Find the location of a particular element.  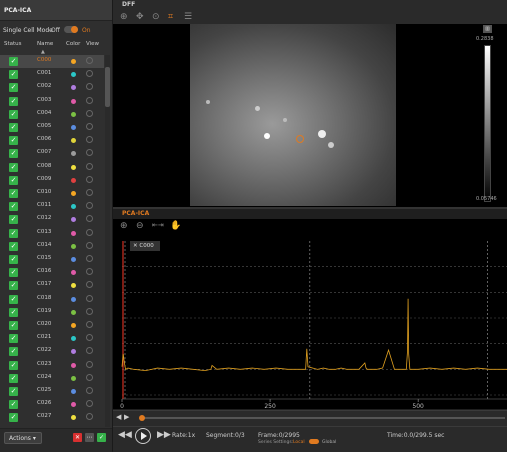

cell-row: ✓C015 is located at coordinates (52, 259).